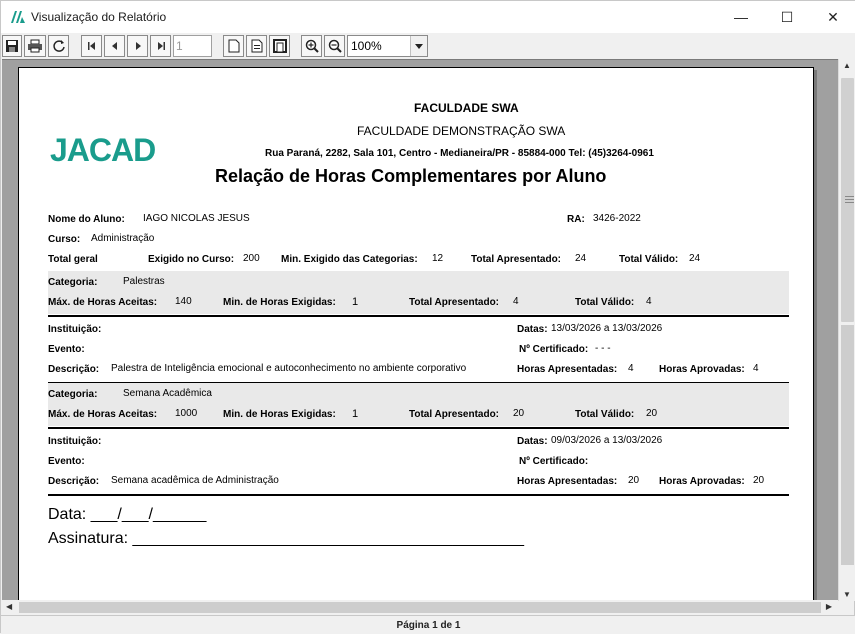 Image resolution: width=855 pixels, height=634 pixels. I want to click on scroll-up-icon: ▲, so click(847, 65).